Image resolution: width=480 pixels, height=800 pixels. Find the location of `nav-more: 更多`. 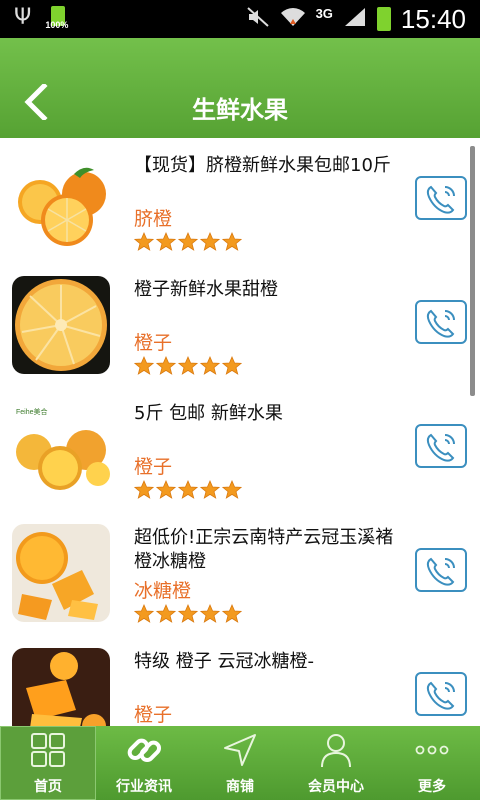

nav-more: 更多 is located at coordinates (432, 763).